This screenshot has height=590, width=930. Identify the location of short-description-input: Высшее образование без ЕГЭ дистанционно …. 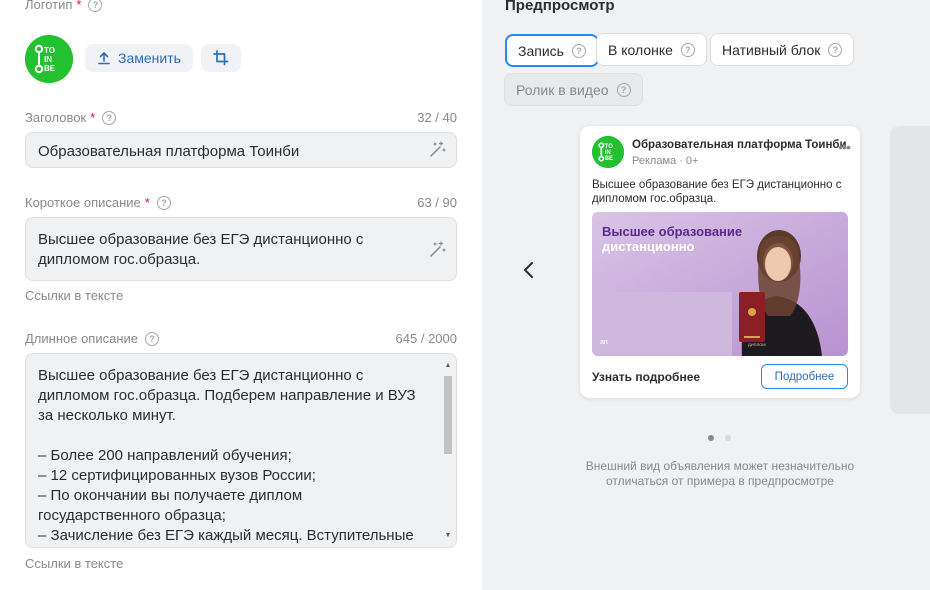
(241, 249).